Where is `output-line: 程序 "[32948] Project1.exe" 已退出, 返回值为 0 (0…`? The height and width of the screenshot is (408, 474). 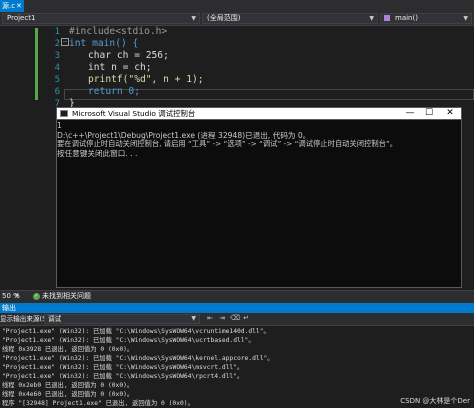
output-line: 程序 "[32948] Project1.exe" 已退出, 返回值为 0 (0… is located at coordinates (98, 403).